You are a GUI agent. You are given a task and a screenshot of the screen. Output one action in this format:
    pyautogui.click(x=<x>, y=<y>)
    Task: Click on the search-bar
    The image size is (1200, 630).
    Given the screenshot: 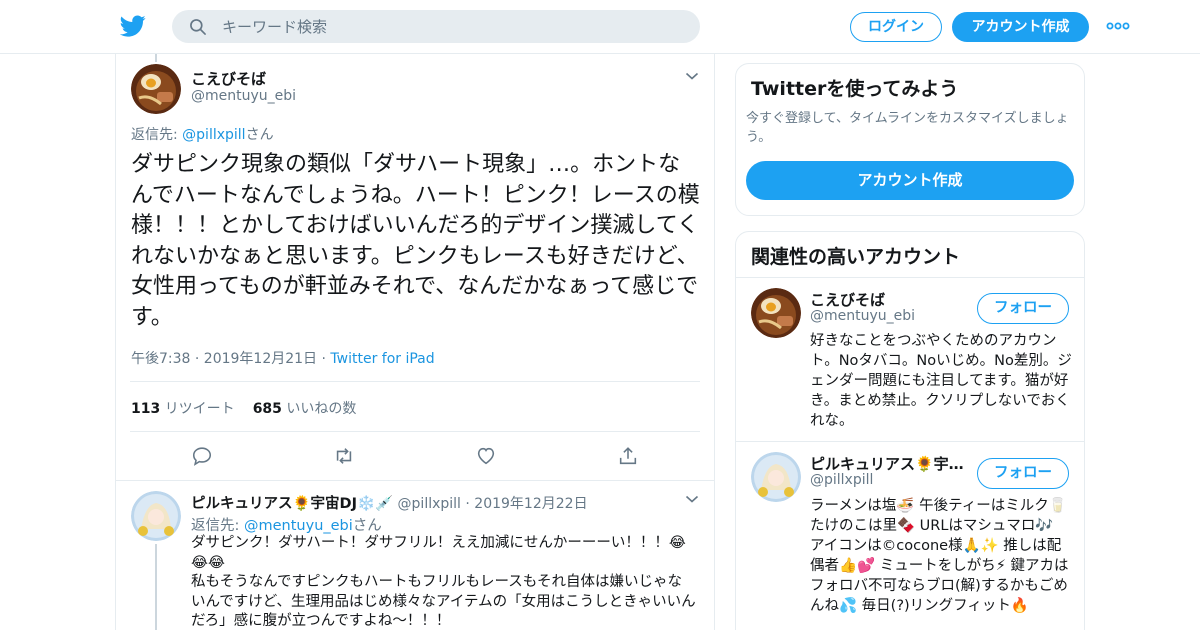 What is the action you would take?
    pyautogui.click(x=436, y=26)
    